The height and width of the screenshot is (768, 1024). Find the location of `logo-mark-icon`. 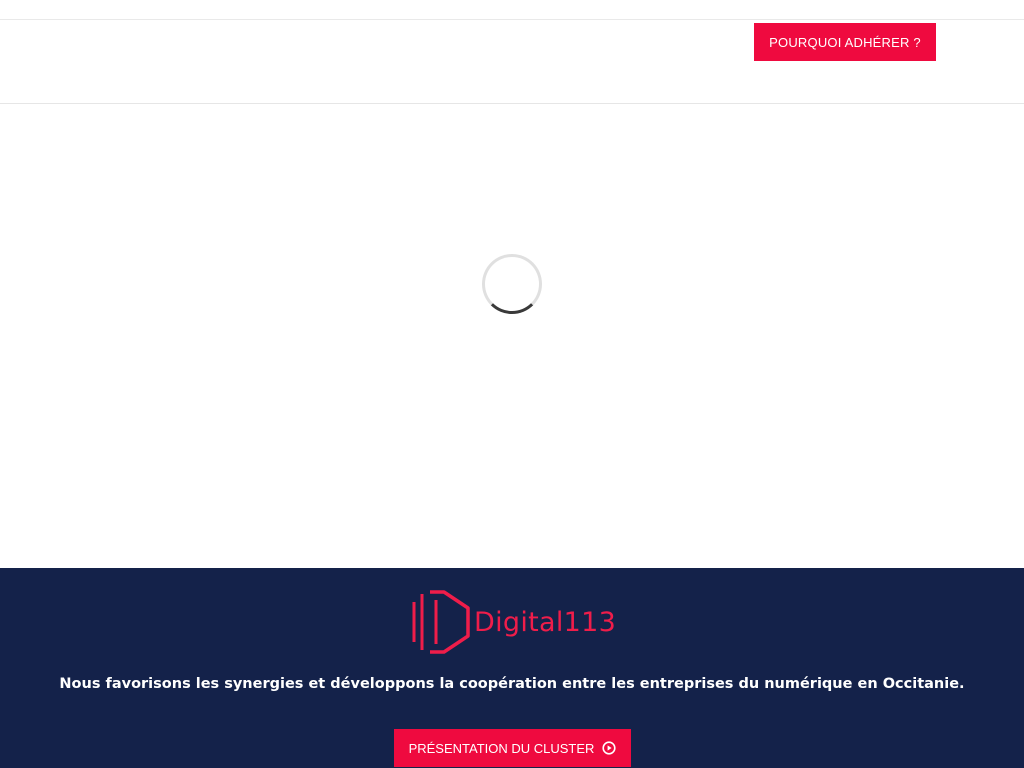

logo-mark-icon is located at coordinates (441, 622).